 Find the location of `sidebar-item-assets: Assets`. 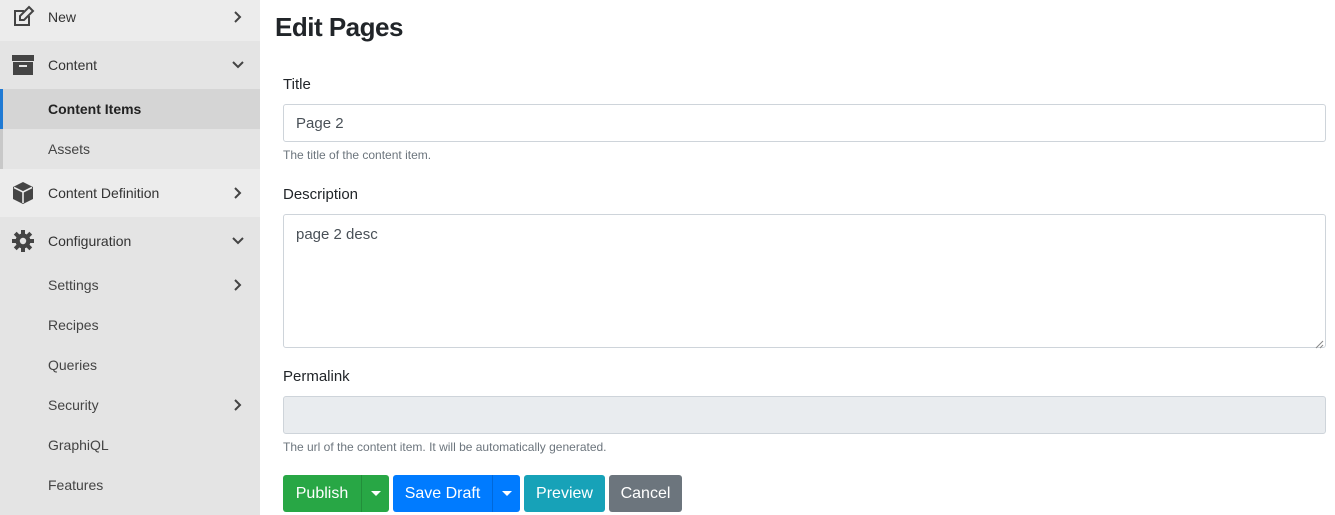

sidebar-item-assets: Assets is located at coordinates (130, 149).